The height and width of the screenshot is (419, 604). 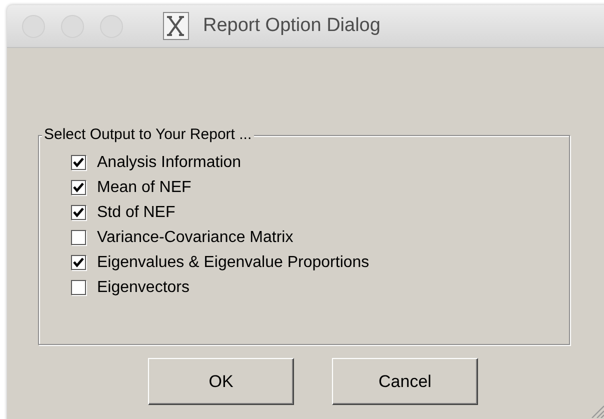 What do you see at coordinates (136, 213) in the screenshot?
I see `checkbox-label: Std of NEF` at bounding box center [136, 213].